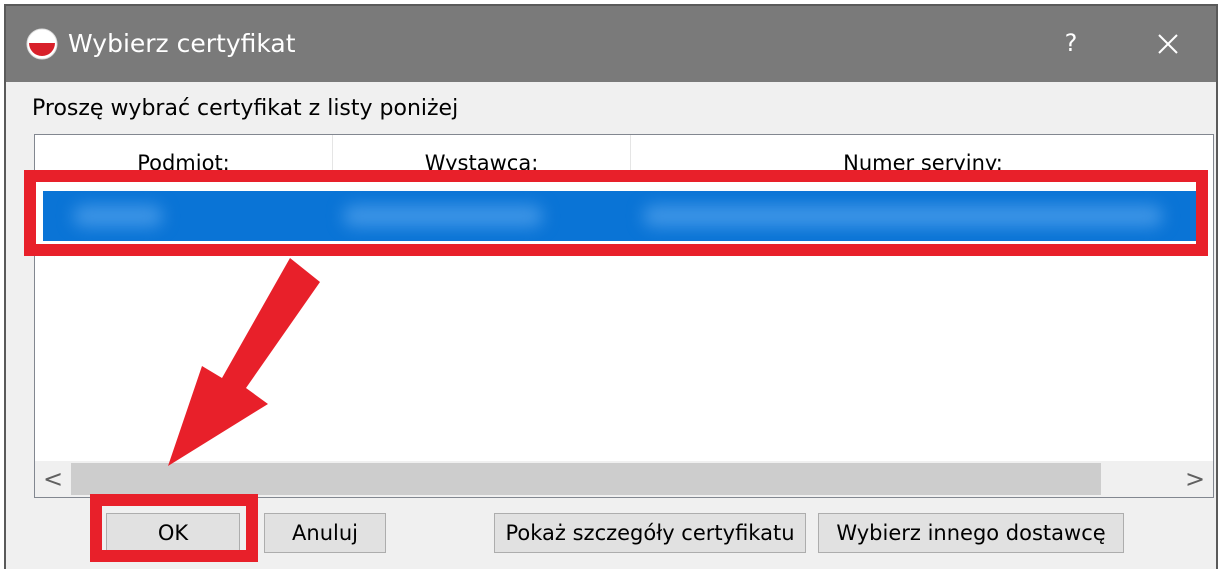 The height and width of the screenshot is (569, 1221). Describe the element at coordinates (184, 157) in the screenshot. I see `column-header-subject: Podmiot:` at that location.